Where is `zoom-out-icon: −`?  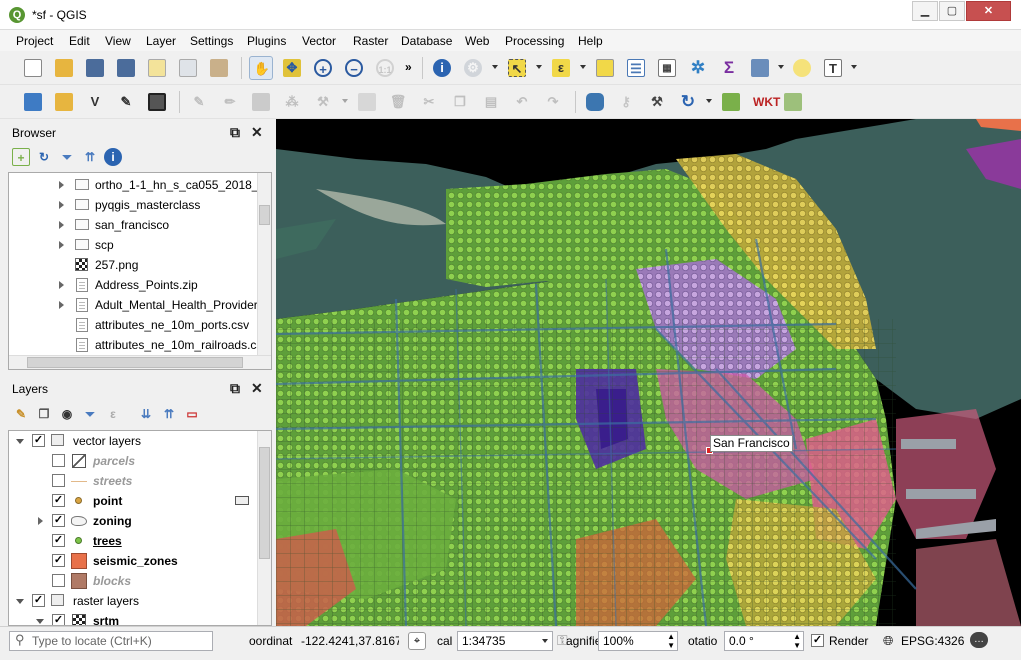
zoom-out-icon: − is located at coordinates (354, 68).